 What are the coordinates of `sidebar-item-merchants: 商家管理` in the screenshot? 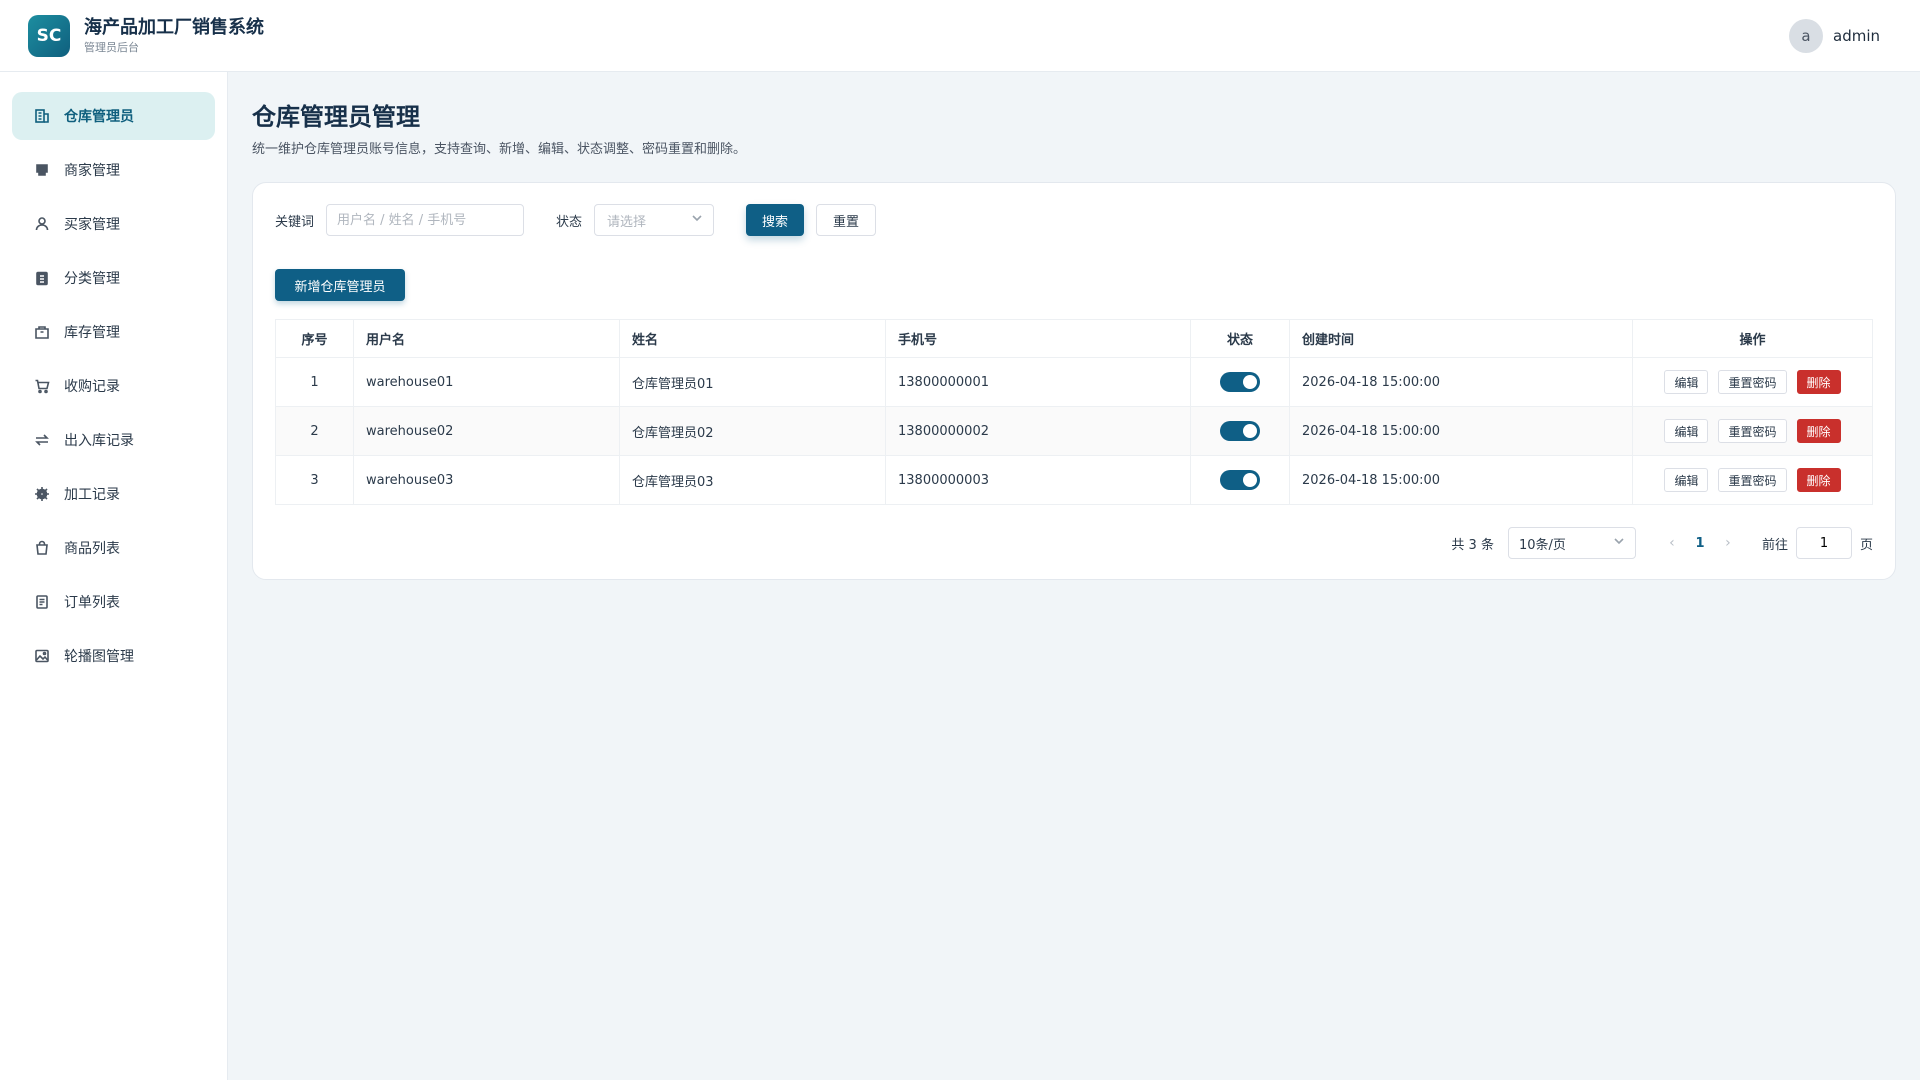 It's located at (113, 170).